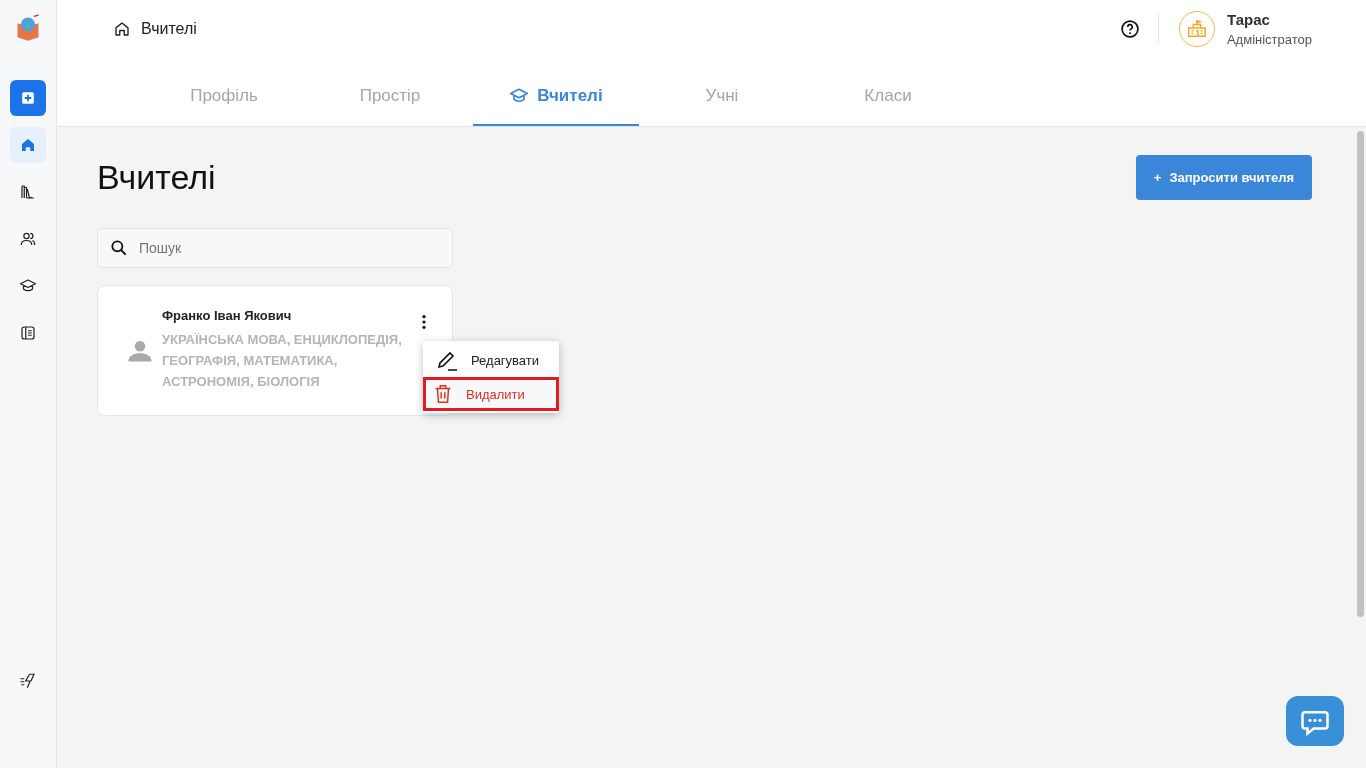  I want to click on help-icon, so click(1129, 29).